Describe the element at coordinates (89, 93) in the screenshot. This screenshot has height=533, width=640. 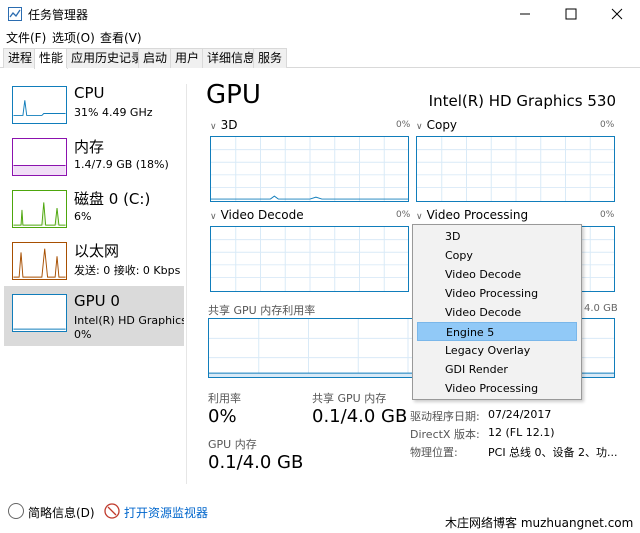
I see `sidebar-item-label: CPU` at that location.